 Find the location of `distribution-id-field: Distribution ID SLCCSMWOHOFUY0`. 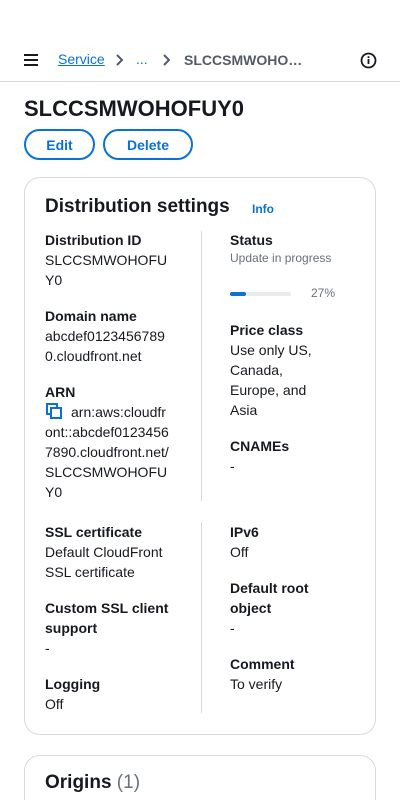

distribution-id-field: Distribution ID SLCCSMWOHOFUY0 is located at coordinates (109, 260).